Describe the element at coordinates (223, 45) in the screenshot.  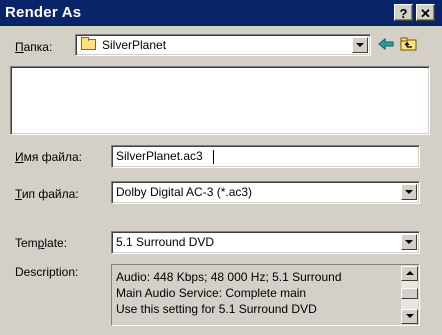
I see `folder-dropdown: SilverPlanet` at that location.